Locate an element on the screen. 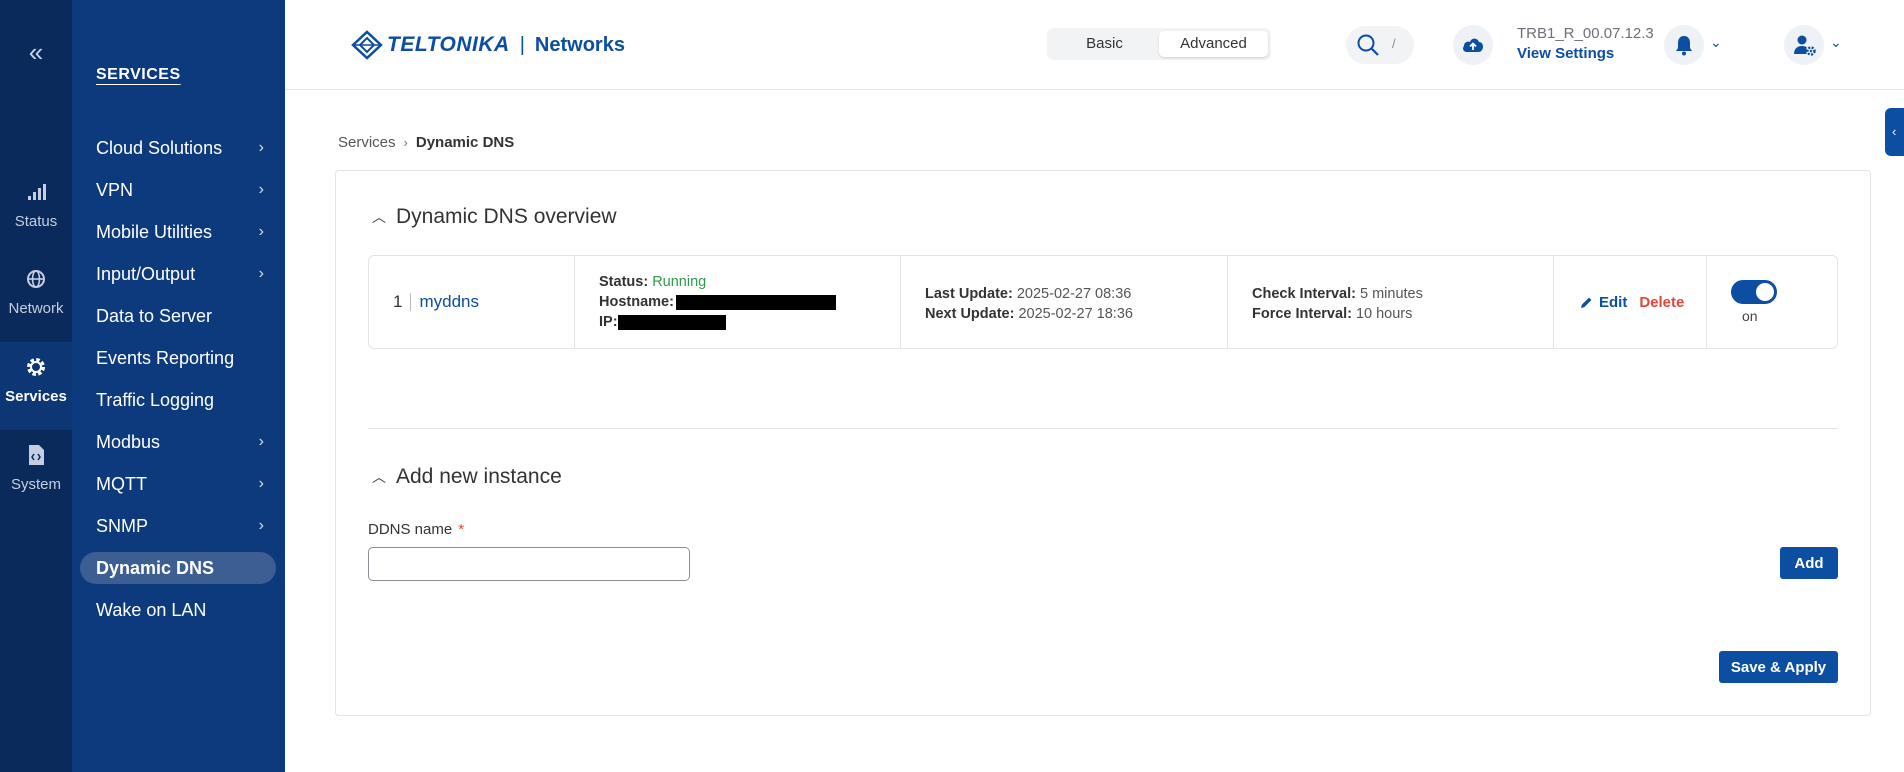  ip-label: IP: is located at coordinates (608, 322).